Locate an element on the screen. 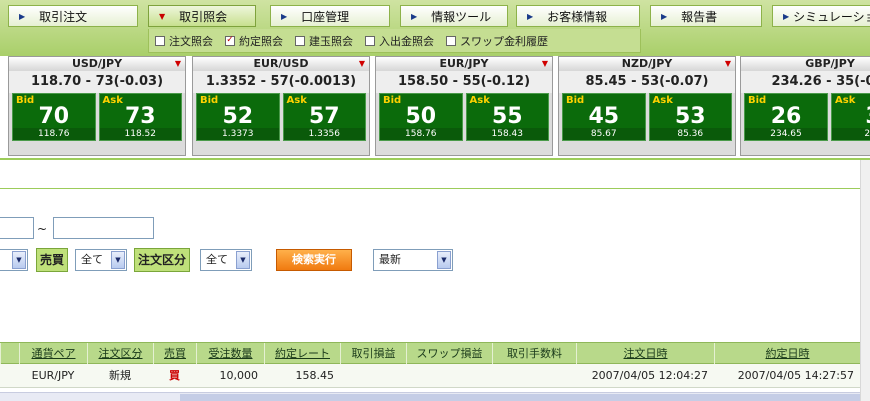  horizontal-scrollbar is located at coordinates (430, 396).